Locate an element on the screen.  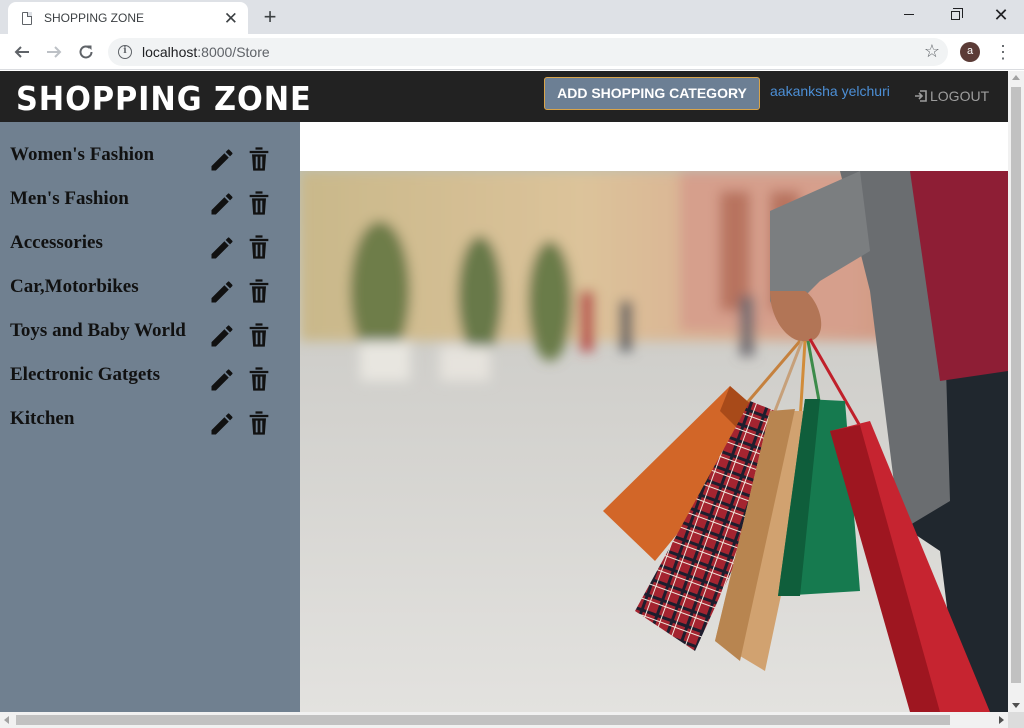
category-item: Accessories is located at coordinates (150, 254).